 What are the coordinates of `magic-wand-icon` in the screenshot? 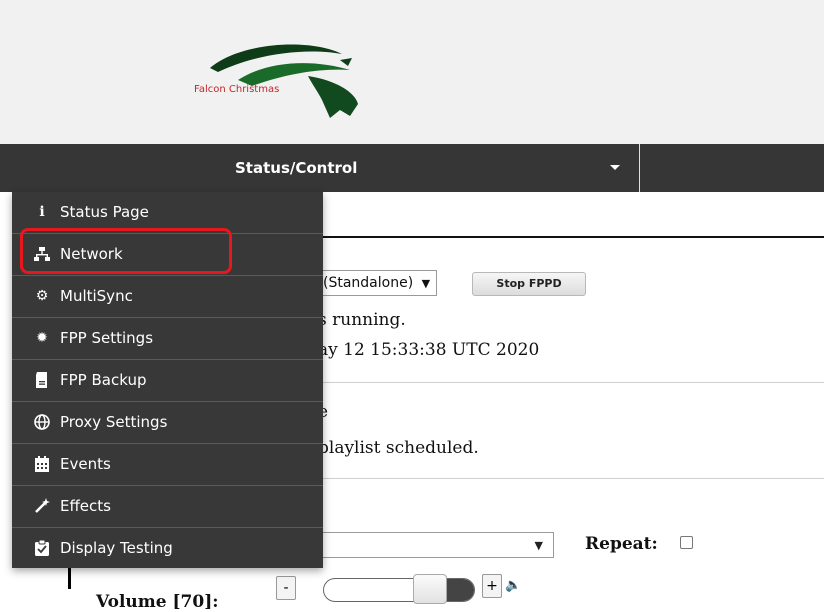 It's located at (42, 506).